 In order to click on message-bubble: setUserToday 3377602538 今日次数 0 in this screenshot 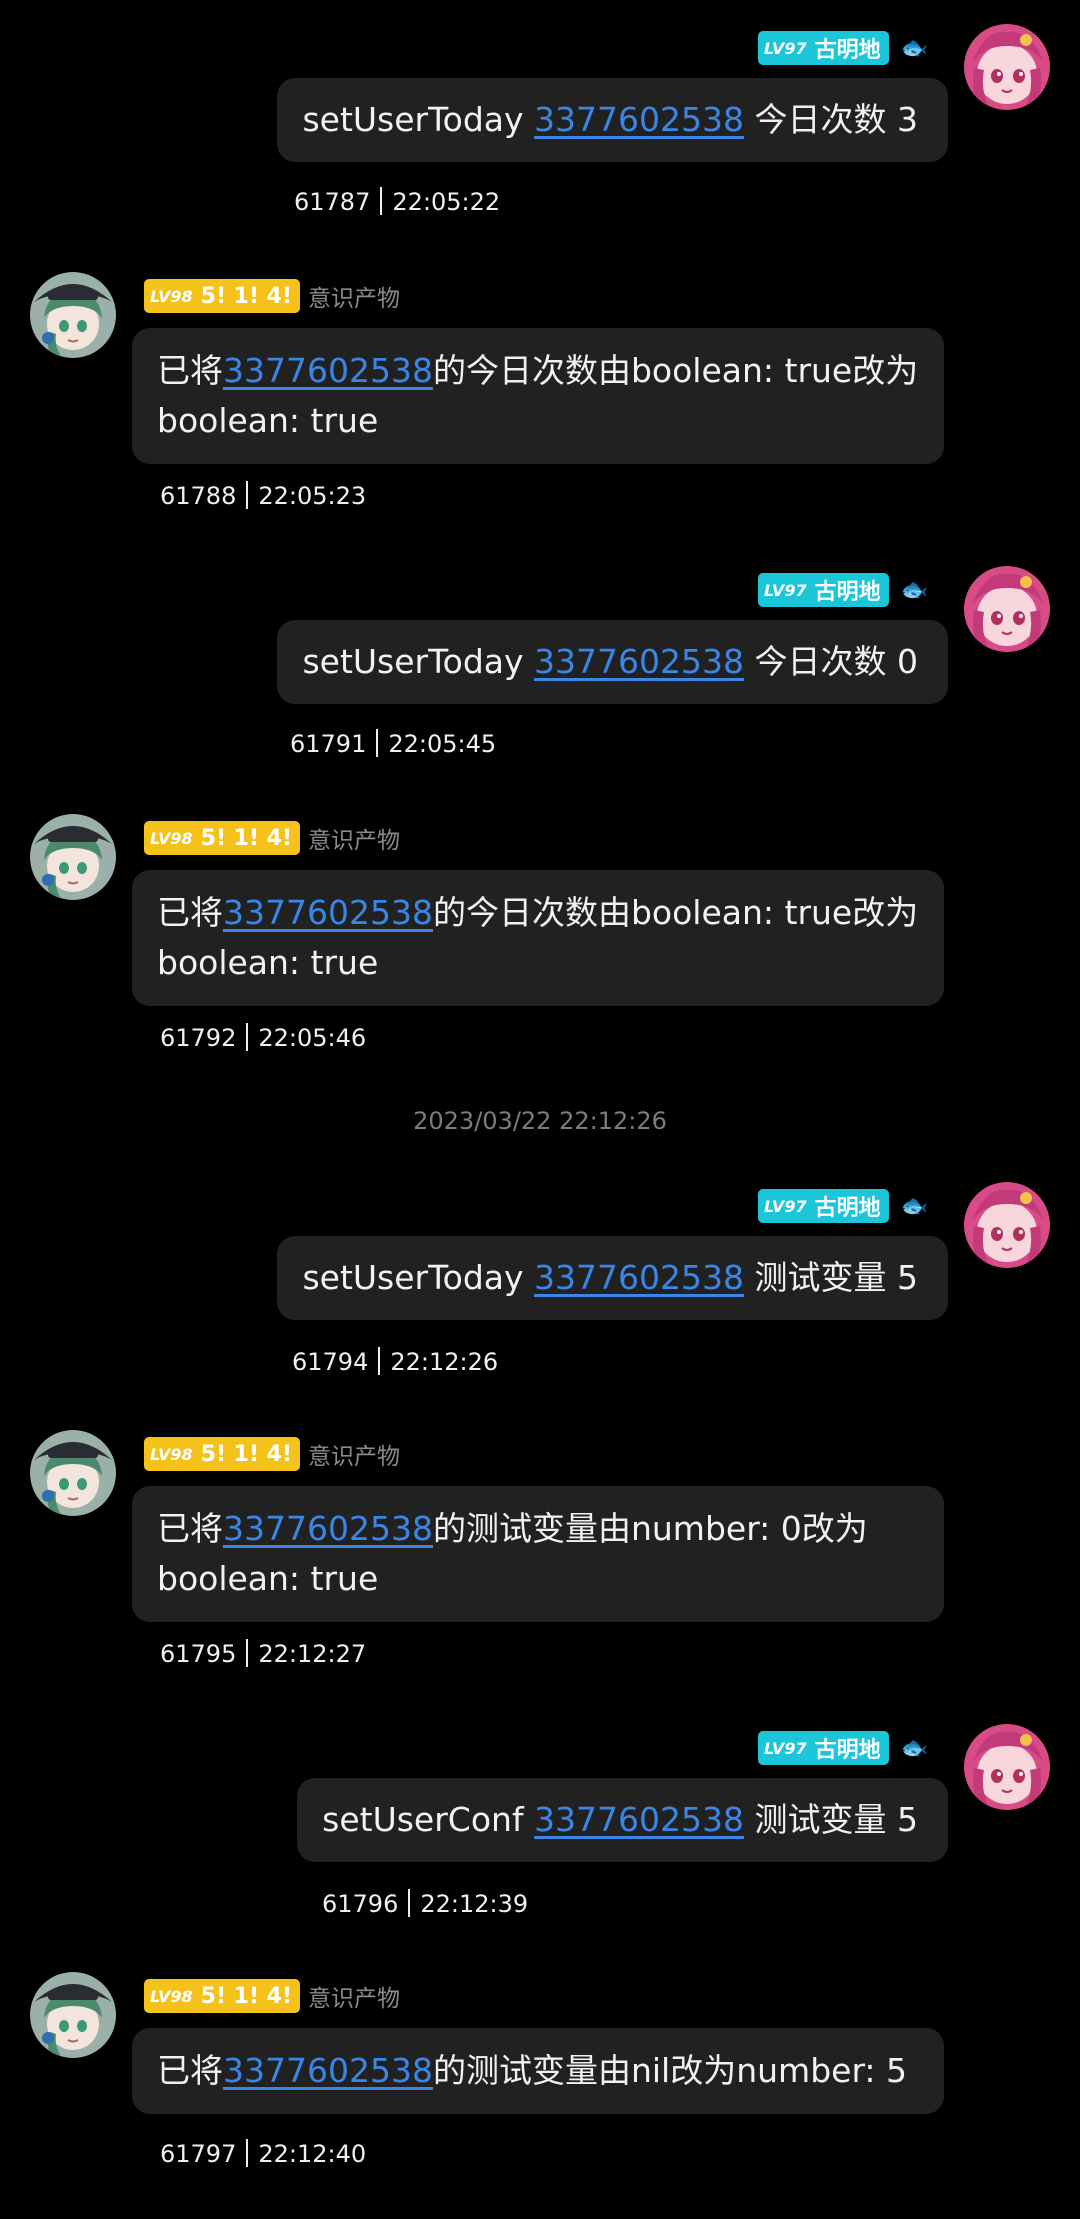, I will do `click(612, 662)`.